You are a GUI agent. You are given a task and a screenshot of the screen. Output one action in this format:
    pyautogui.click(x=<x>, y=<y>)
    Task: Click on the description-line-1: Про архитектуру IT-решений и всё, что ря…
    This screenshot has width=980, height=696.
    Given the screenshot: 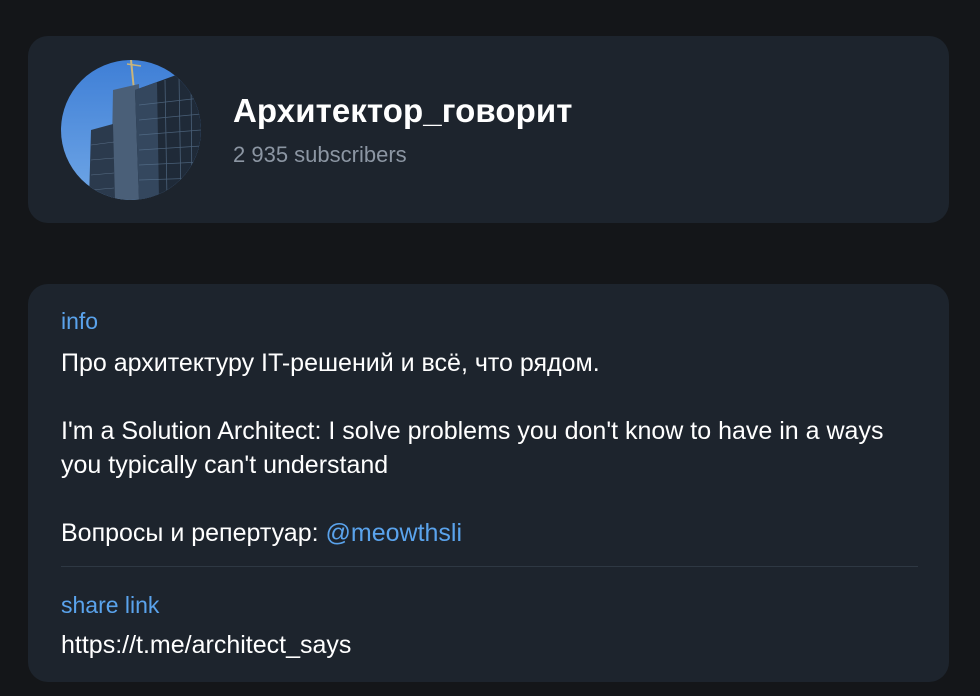 What is the action you would take?
    pyautogui.click(x=330, y=363)
    